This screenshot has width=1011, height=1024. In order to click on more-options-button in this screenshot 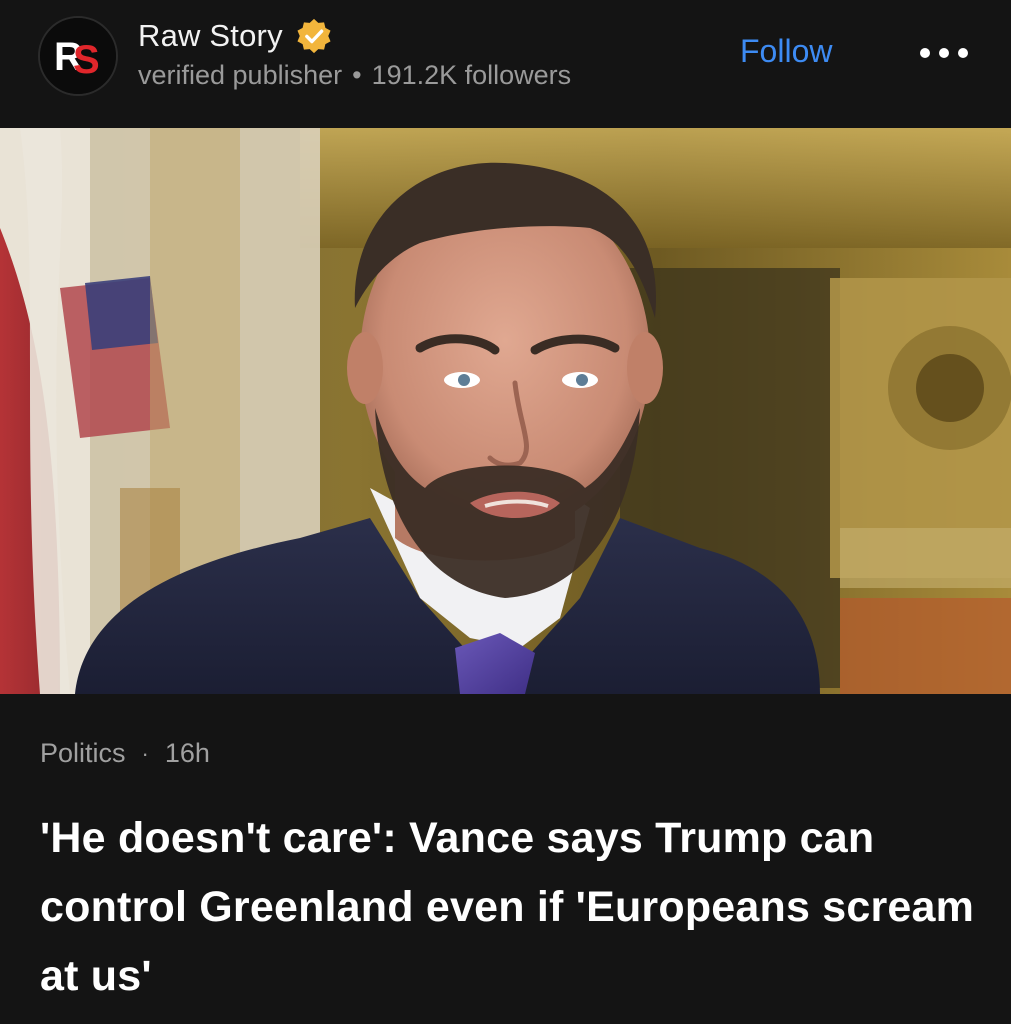, I will do `click(944, 53)`.